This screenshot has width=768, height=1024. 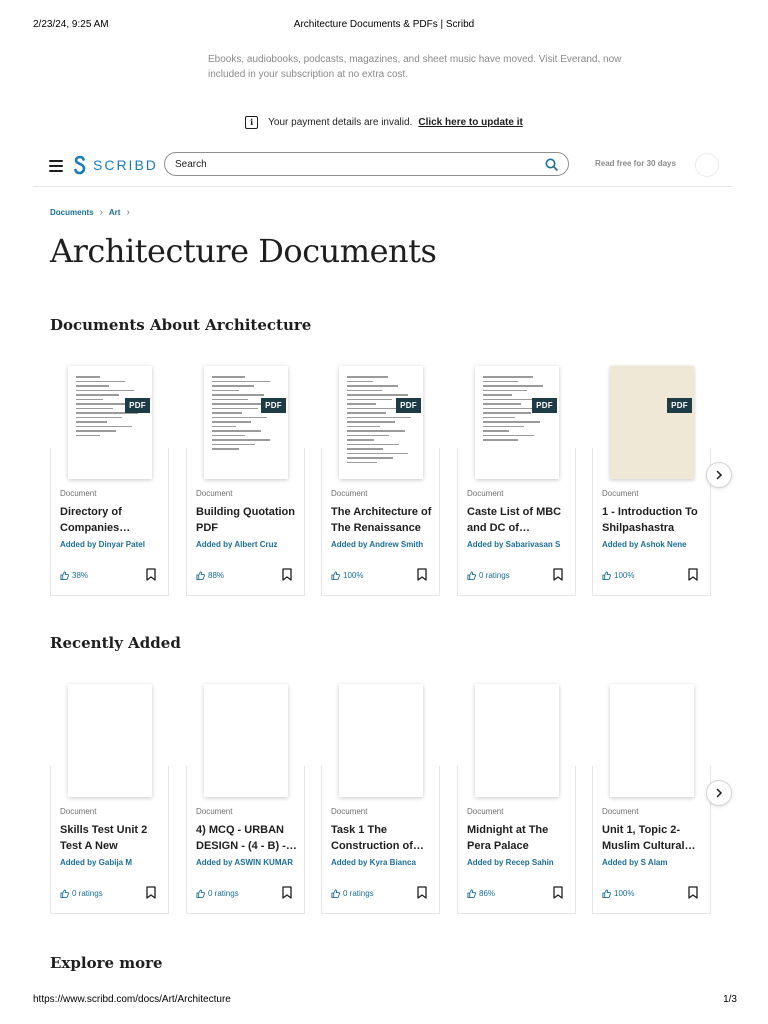 I want to click on document-title: Building Quotation PDF, so click(x=248, y=520).